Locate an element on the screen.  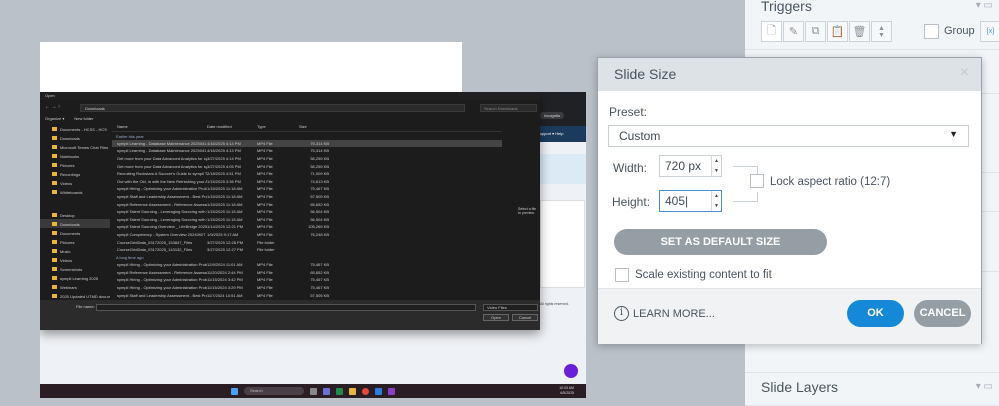
set-default-size-button: SET AS DEFAULT SIZE is located at coordinates (720, 242).